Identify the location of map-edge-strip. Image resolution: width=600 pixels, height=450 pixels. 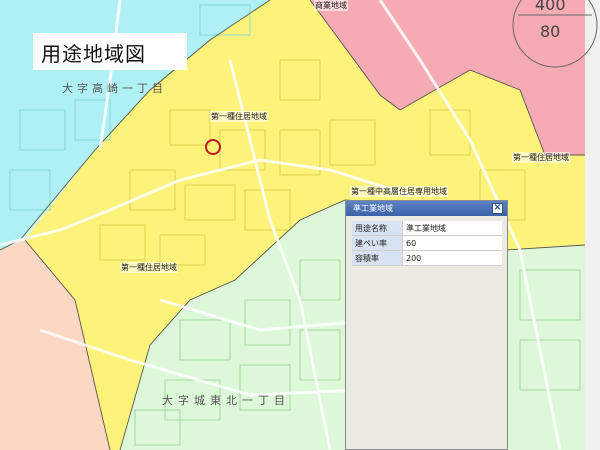
(592, 225).